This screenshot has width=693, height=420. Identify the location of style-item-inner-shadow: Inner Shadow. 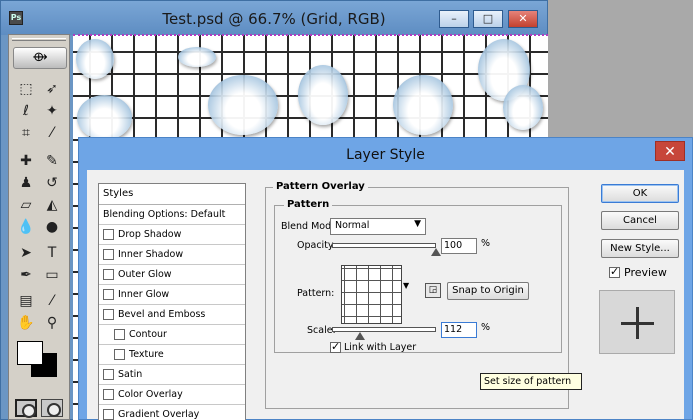
(172, 255).